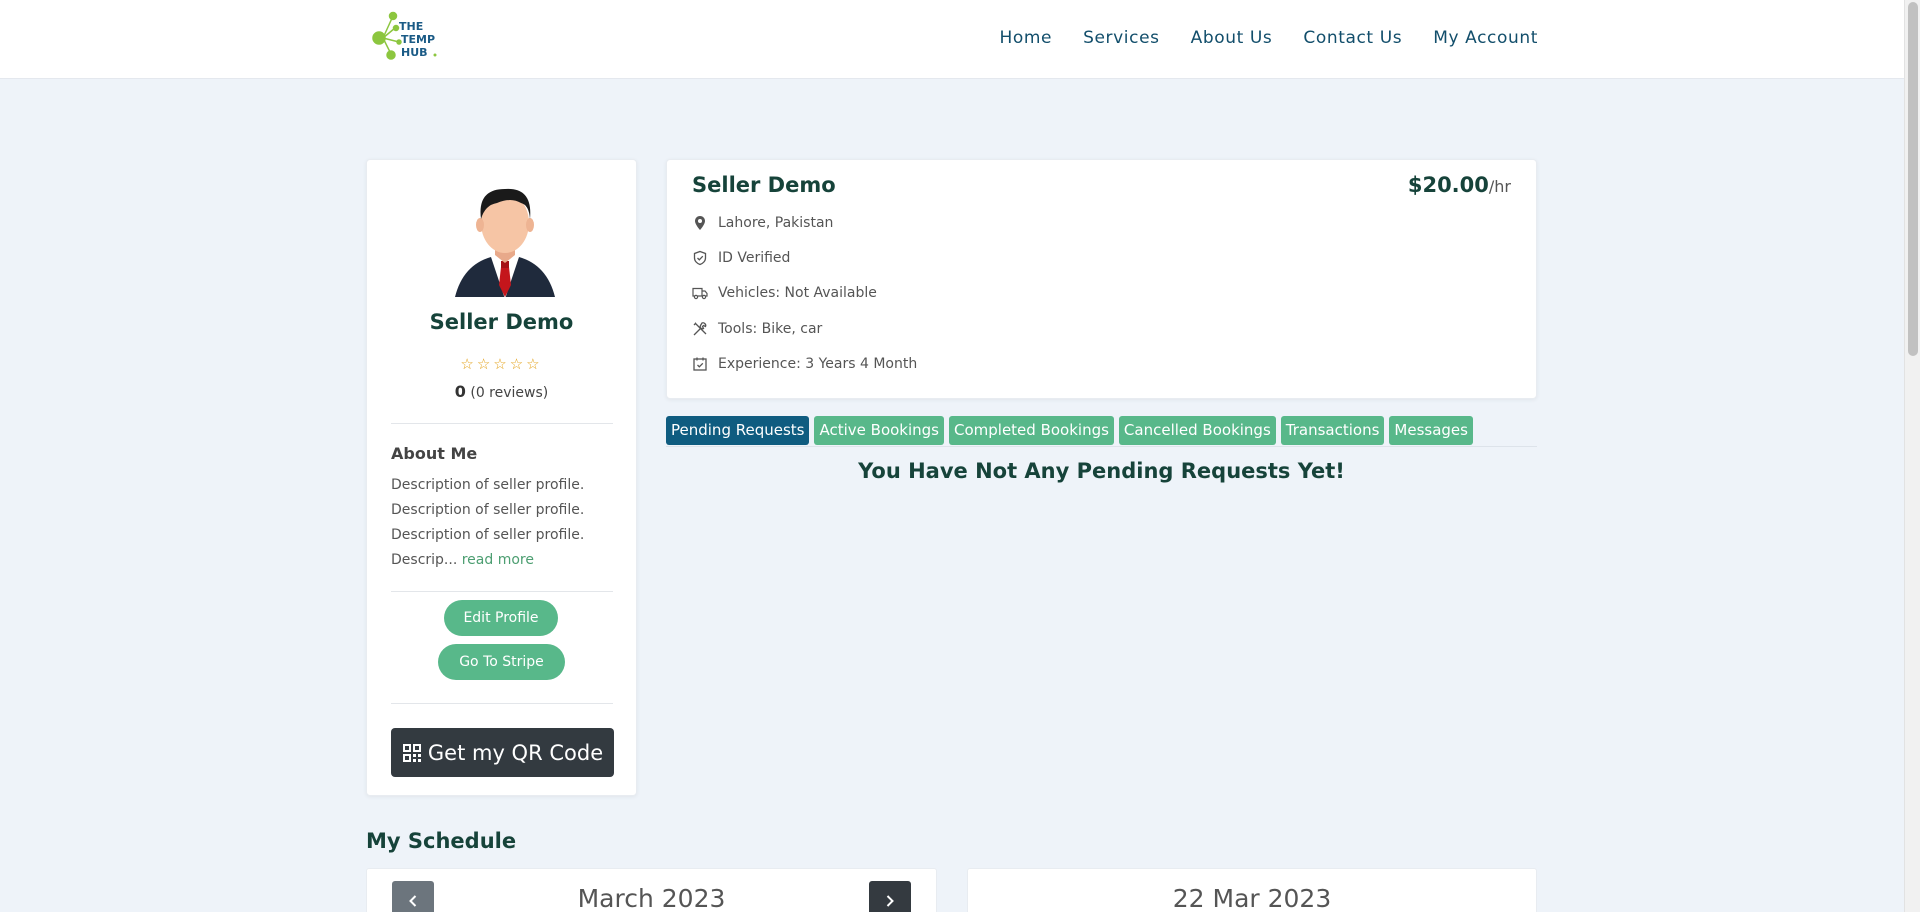 The image size is (1920, 912). I want to click on logo: THE TEMP HUB, so click(406, 36).